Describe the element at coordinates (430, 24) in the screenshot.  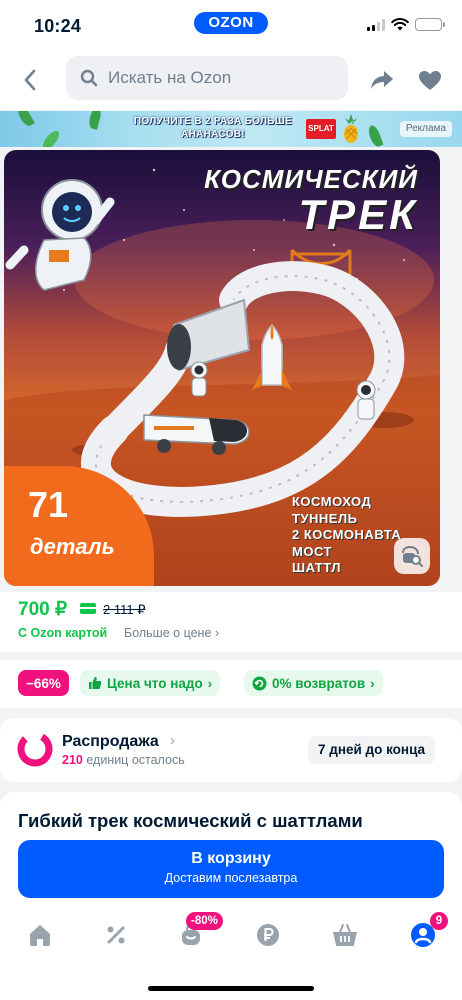
I see `battery-icon` at that location.